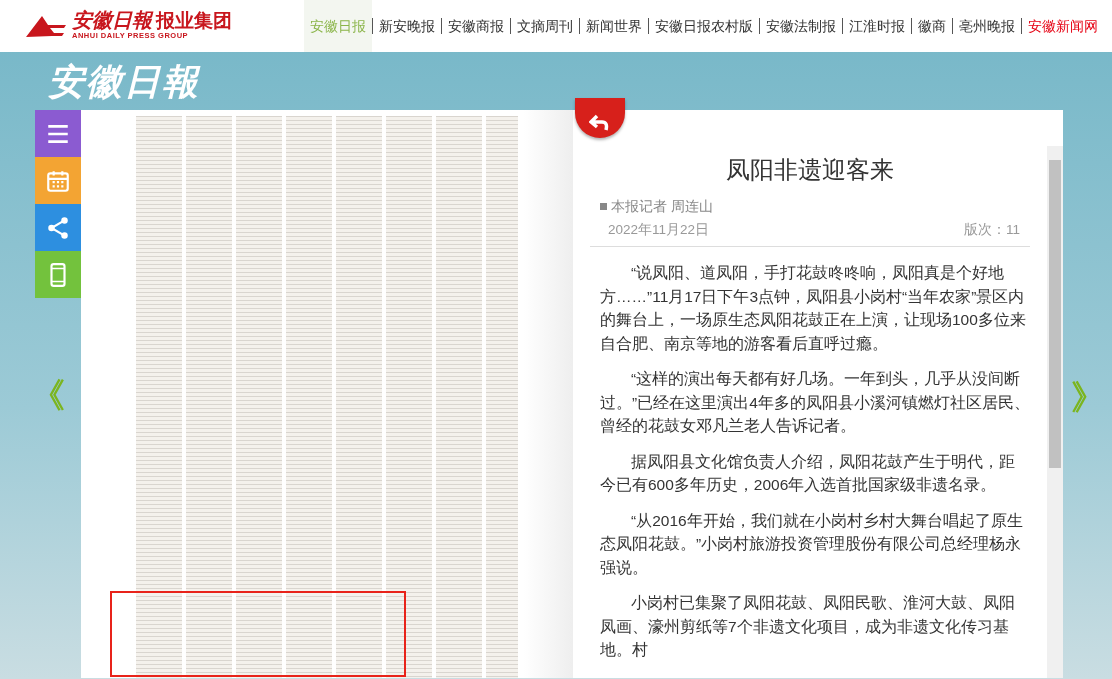  I want to click on logo-text: 报业集团, so click(194, 21).